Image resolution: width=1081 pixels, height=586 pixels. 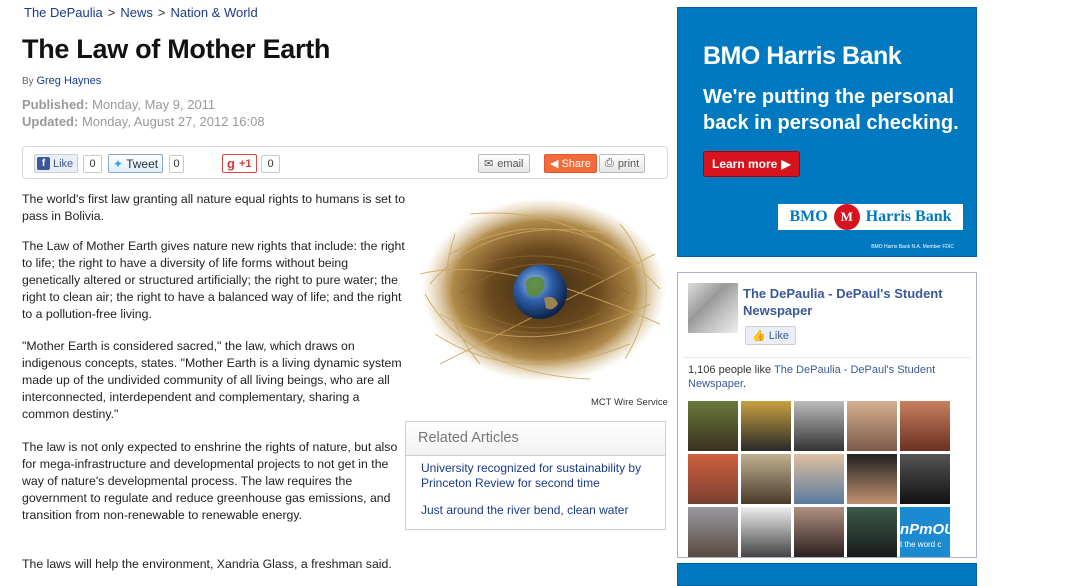 I want to click on tweet-button: ✦ Tweet, so click(x=136, y=163).